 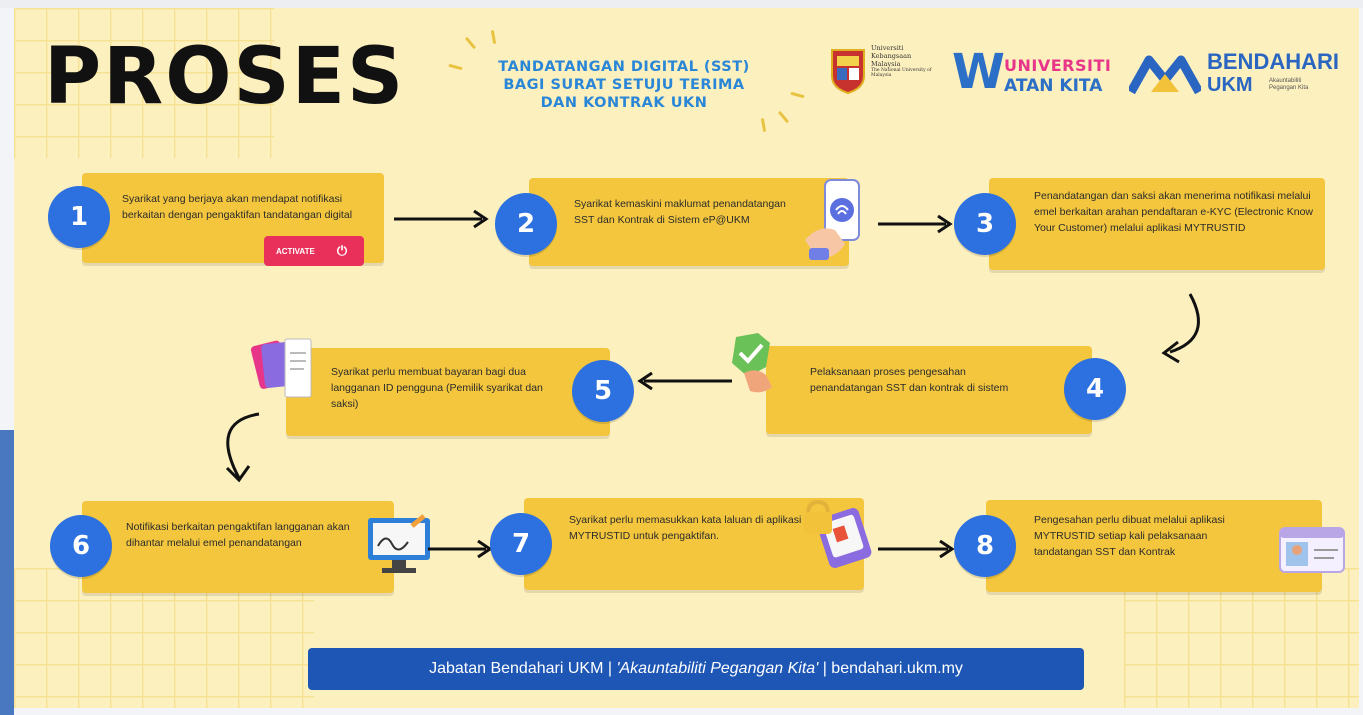 What do you see at coordinates (603, 391) in the screenshot?
I see `step-5-badge: 5` at bounding box center [603, 391].